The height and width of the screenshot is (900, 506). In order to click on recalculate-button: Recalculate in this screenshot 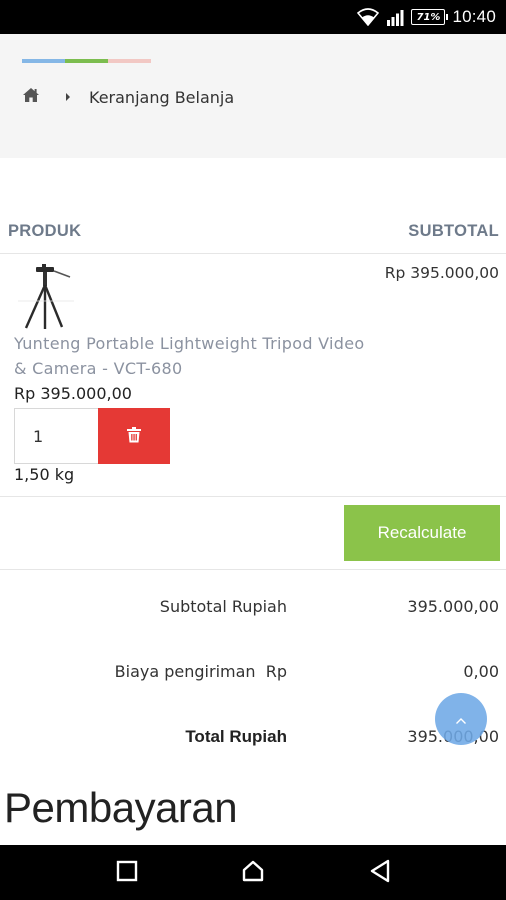, I will do `click(422, 533)`.